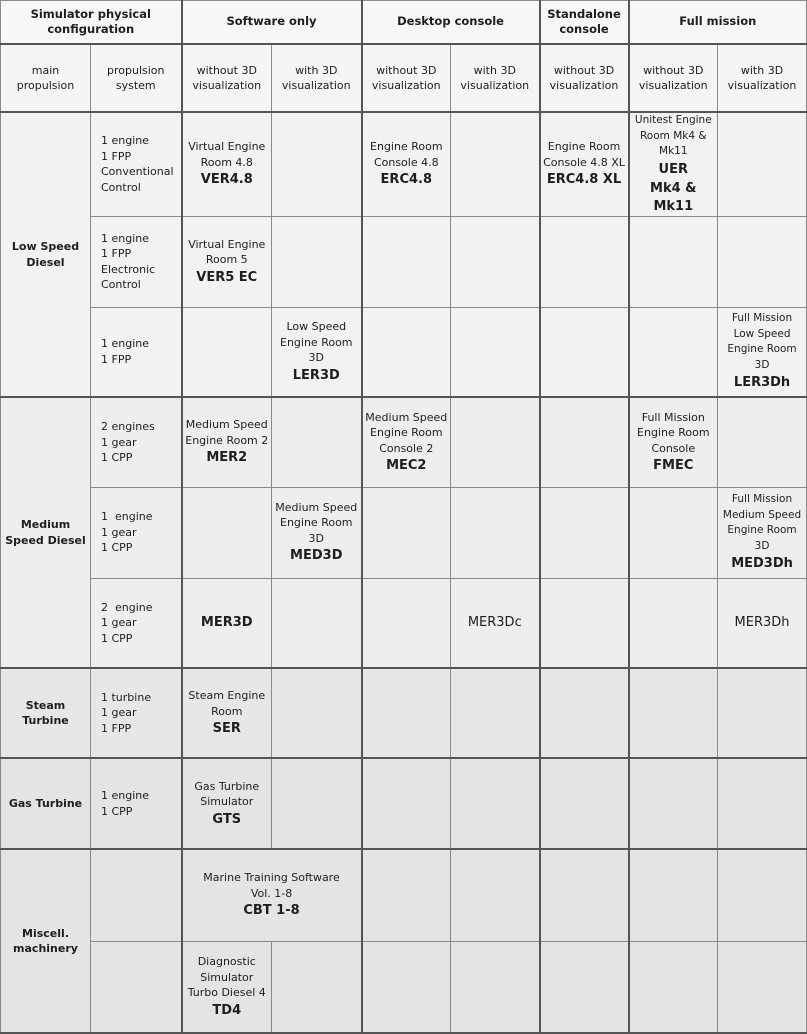 This screenshot has height=1034, width=807. What do you see at coordinates (717, 22) in the screenshot?
I see `group-header-full-mission: Full mission` at bounding box center [717, 22].